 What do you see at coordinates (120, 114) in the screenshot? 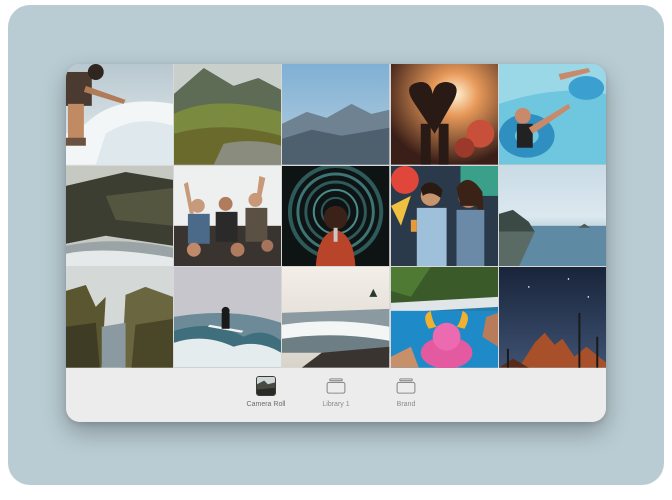
I see `photo-surfer-splash` at bounding box center [120, 114].